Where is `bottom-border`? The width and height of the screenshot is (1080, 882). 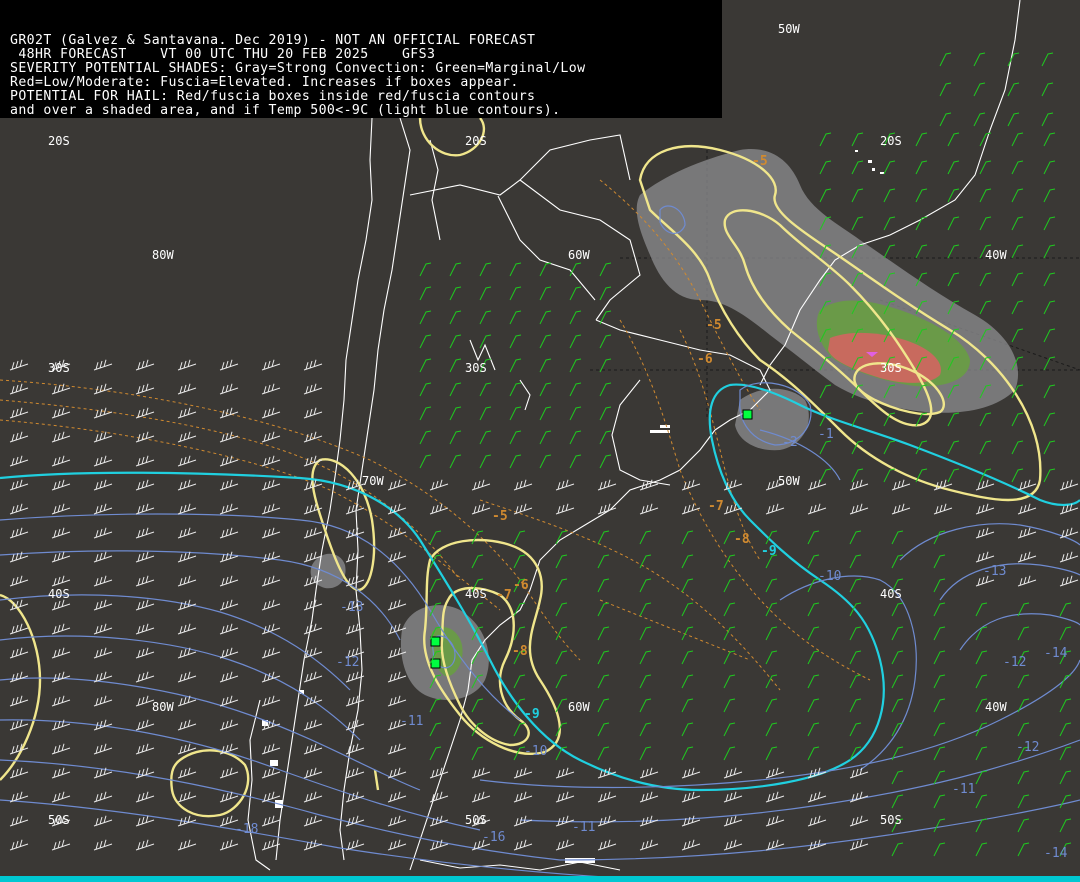 bottom-border is located at coordinates (540, 879).